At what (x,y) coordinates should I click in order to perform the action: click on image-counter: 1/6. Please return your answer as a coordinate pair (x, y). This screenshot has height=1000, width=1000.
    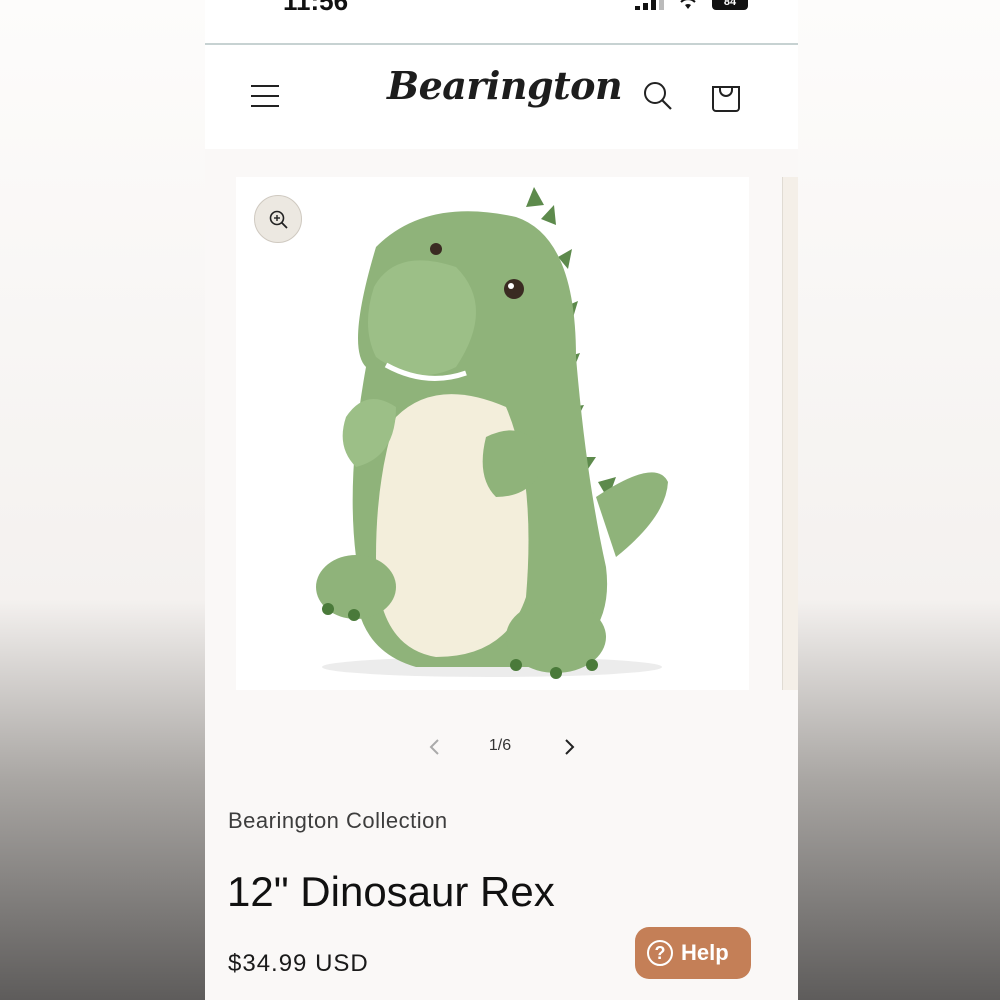
    Looking at the image, I should click on (500, 745).